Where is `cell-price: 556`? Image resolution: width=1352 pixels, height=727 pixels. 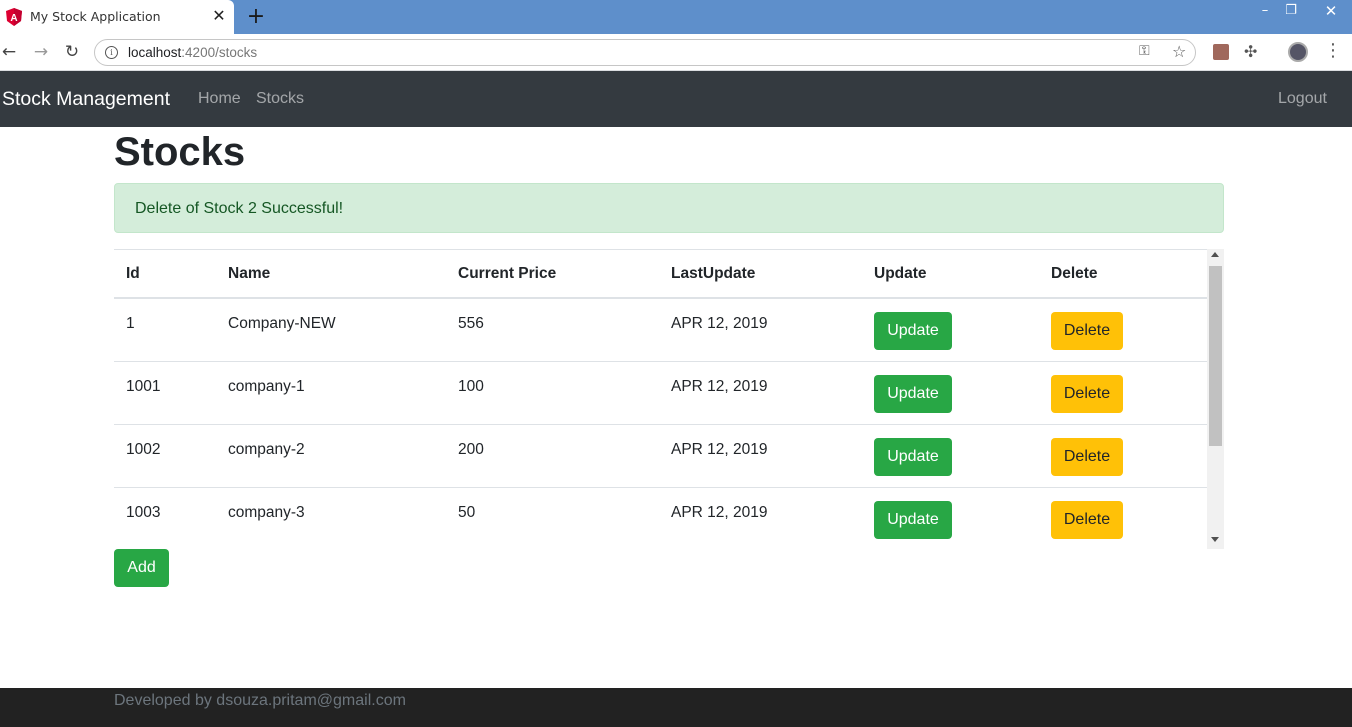 cell-price: 556 is located at coordinates (471, 323).